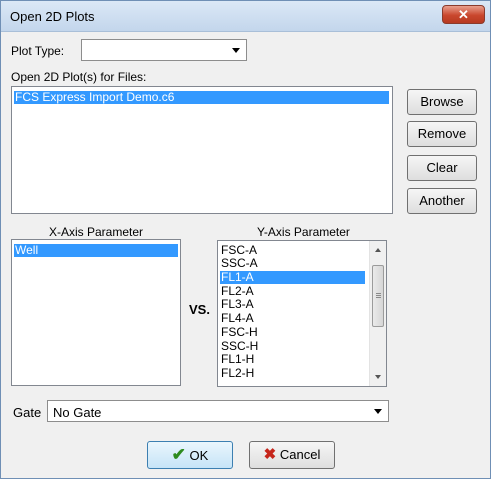 The width and height of the screenshot is (491, 479). I want to click on cancel-button: ✖ Cancel, so click(292, 455).